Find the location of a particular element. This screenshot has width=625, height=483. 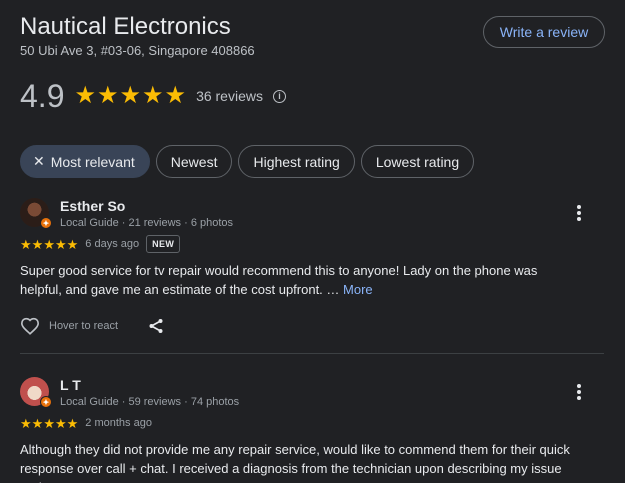

filter-newest: Newest is located at coordinates (194, 161).